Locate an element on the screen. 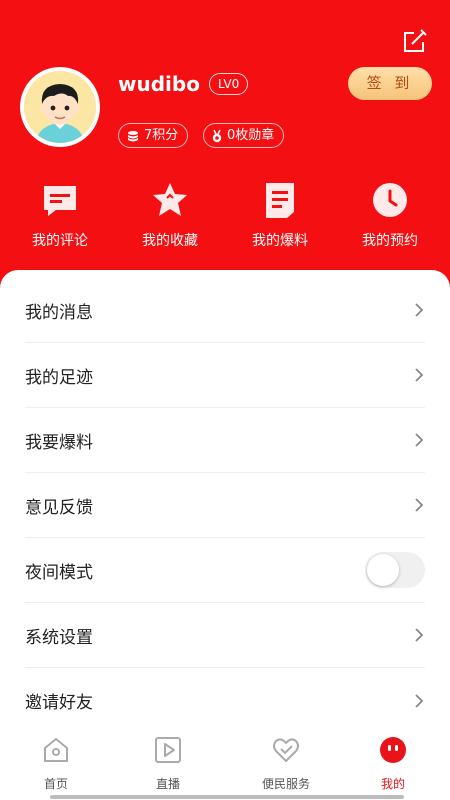 The width and height of the screenshot is (450, 800). quick-my-reports: 我的爆料 is located at coordinates (280, 215).